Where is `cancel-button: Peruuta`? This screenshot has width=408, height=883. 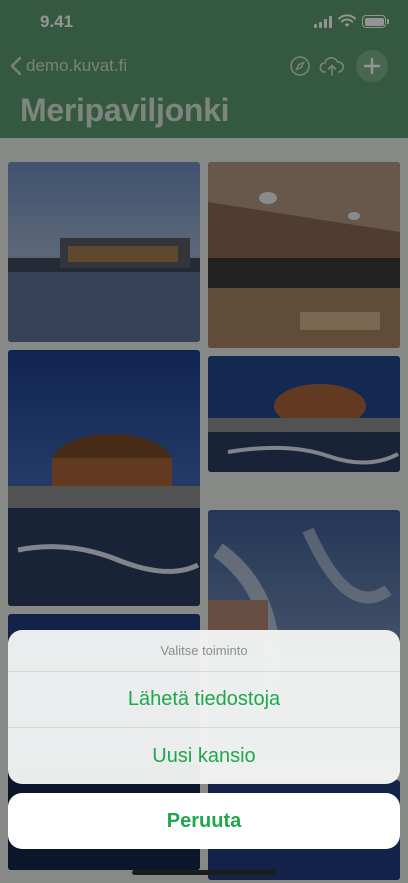 cancel-button: Peruuta is located at coordinates (204, 821).